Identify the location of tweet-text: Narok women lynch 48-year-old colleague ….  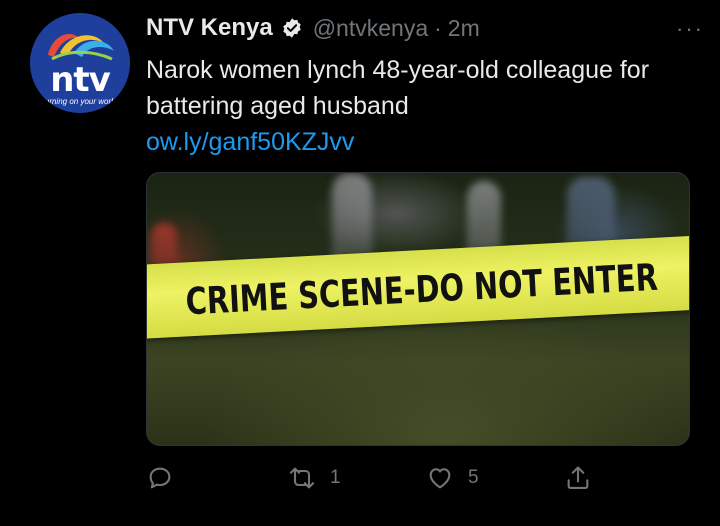
(398, 88).